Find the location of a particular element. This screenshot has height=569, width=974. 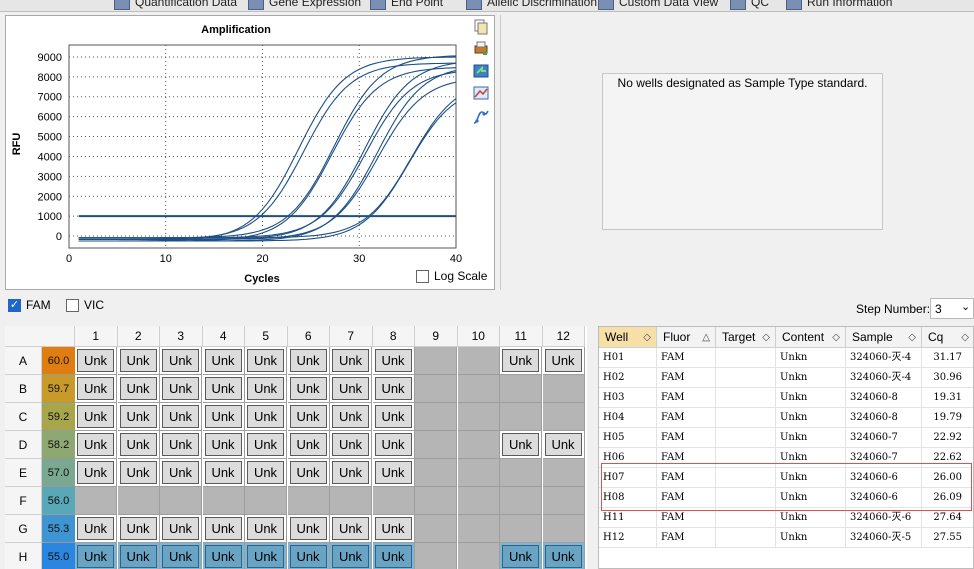

table-row: H01 FAM Unkn 324060-灭-4 31.17 is located at coordinates (786, 358).